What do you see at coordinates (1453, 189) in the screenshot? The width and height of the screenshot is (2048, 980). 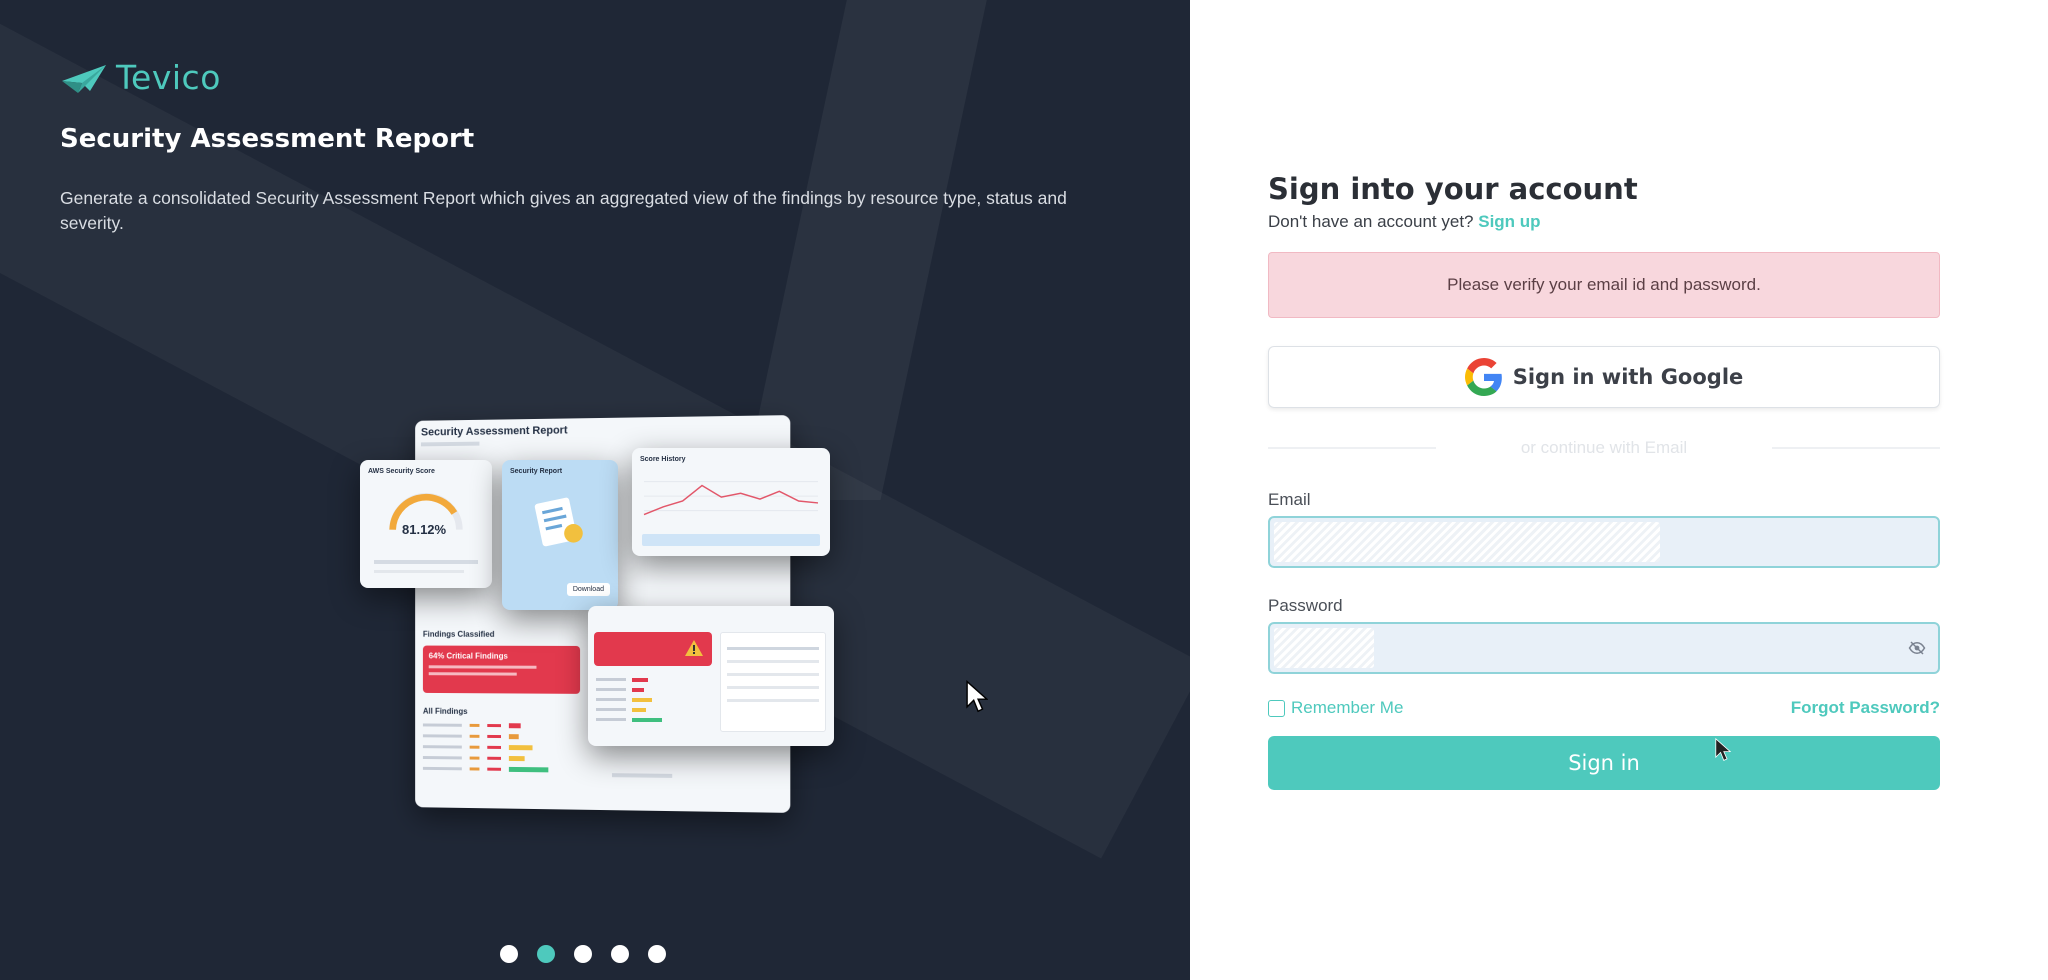 I see `form-title: Sign into your account` at bounding box center [1453, 189].